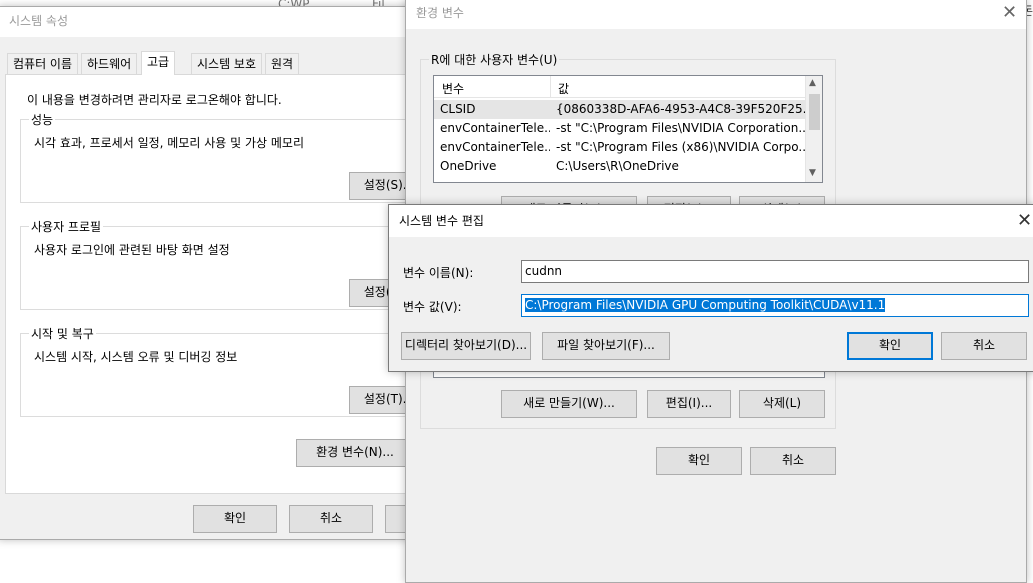  What do you see at coordinates (136, 357) in the screenshot?
I see `startup-recovery-desc: 시스템 시작, 시스템 오류 및 디버깅 정보` at bounding box center [136, 357].